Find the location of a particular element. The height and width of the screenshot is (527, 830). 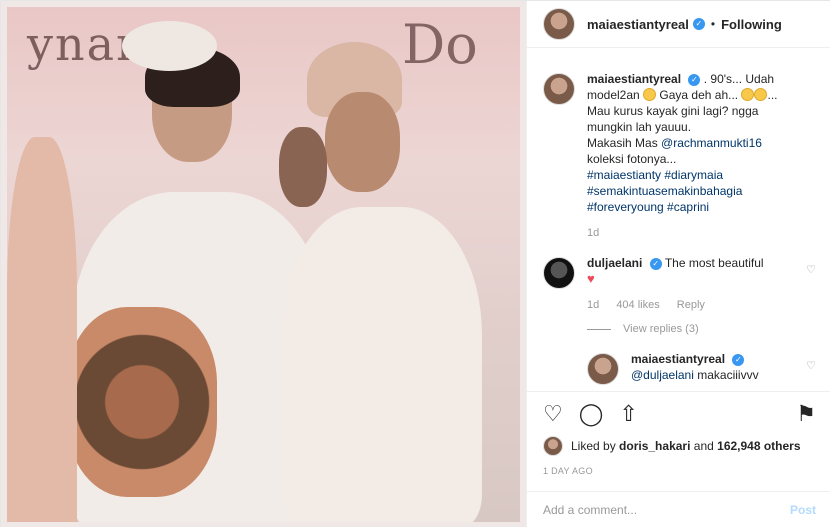

likes-count: 162,948 others is located at coordinates (758, 446).